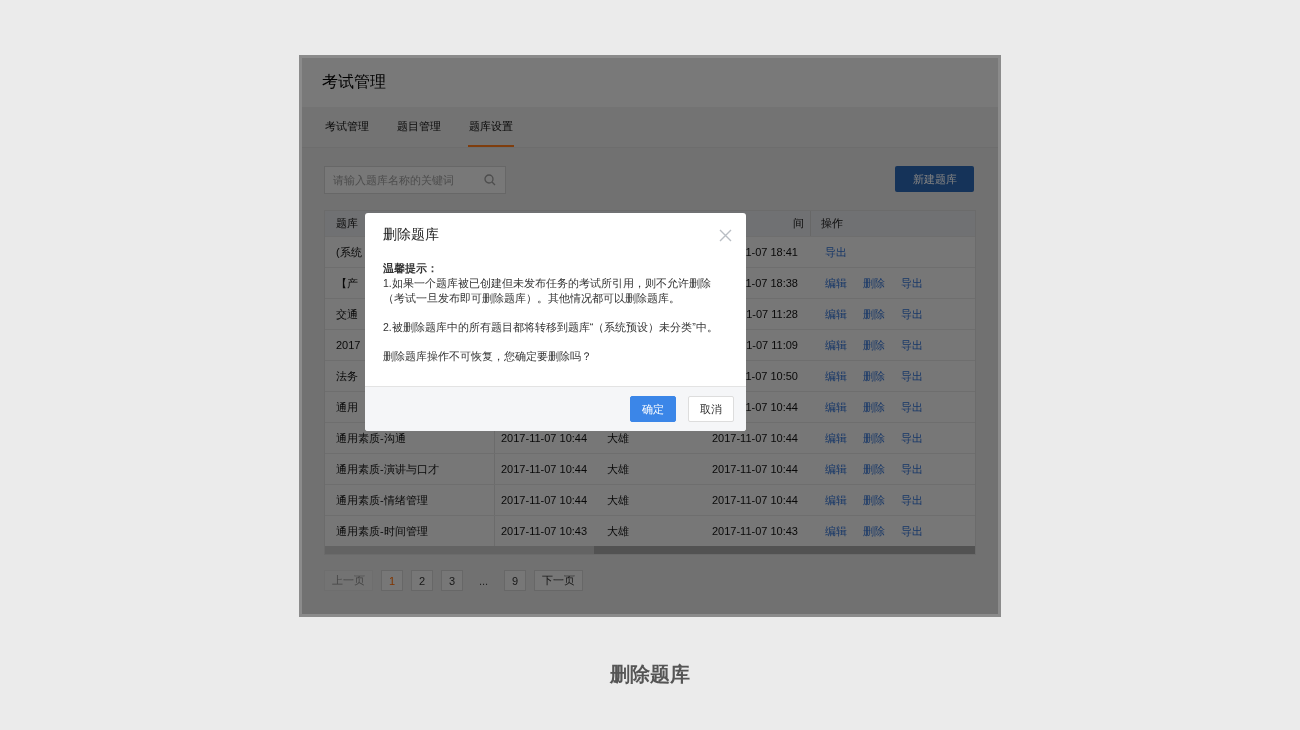 Image resolution: width=1300 pixels, height=730 pixels. What do you see at coordinates (347, 283) in the screenshot?
I see `table-cell: 【产` at bounding box center [347, 283].